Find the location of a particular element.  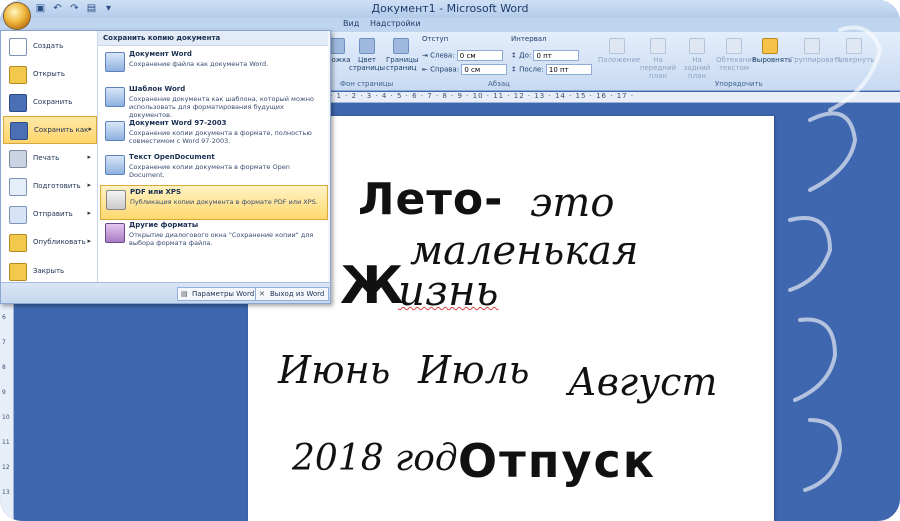

word-document-icon is located at coordinates (115, 62).